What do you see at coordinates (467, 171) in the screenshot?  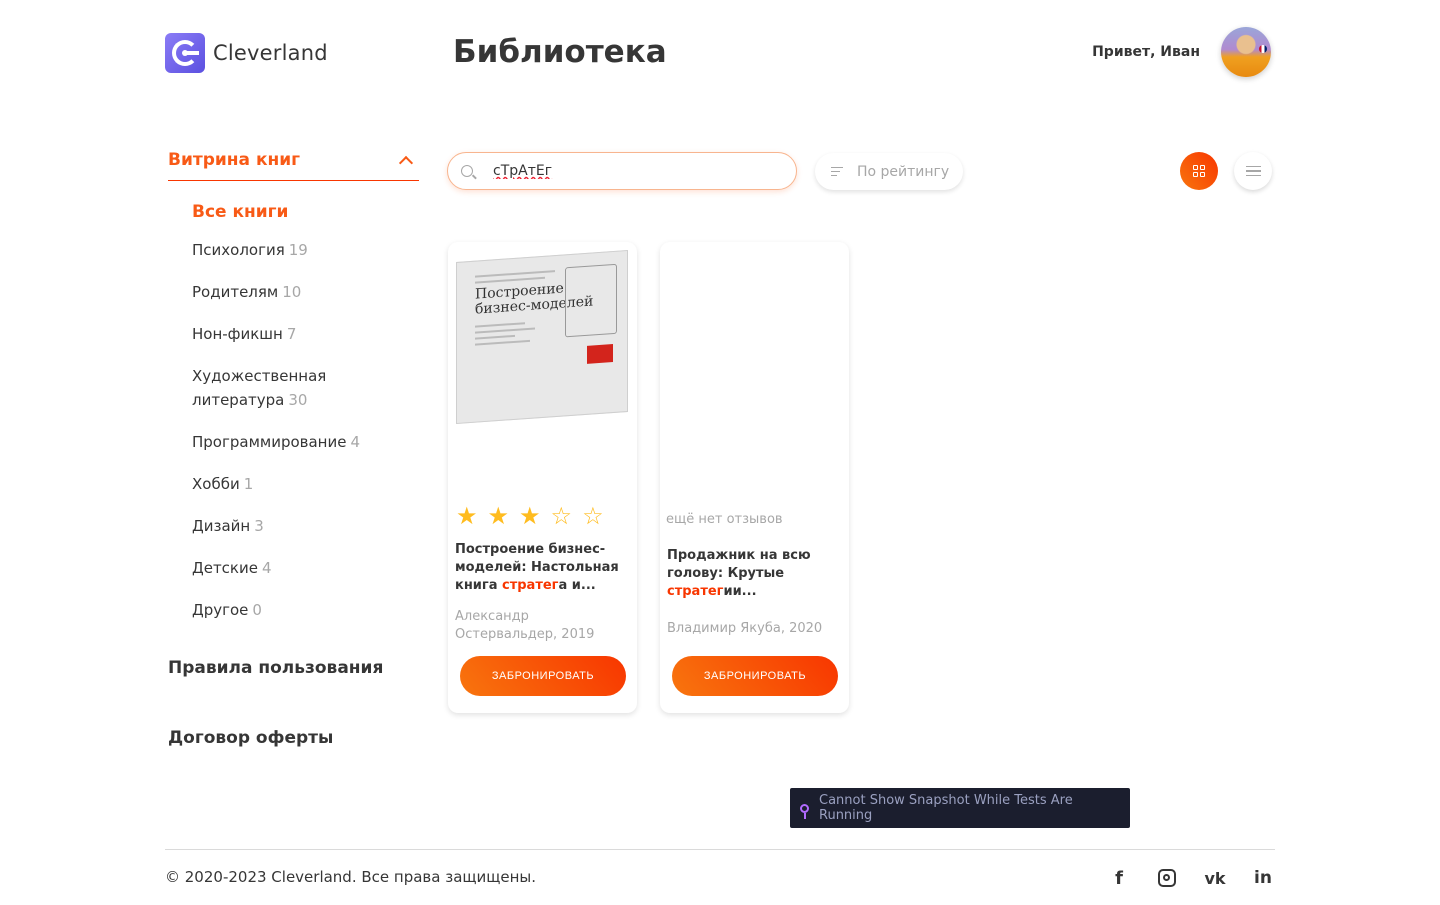 I see `search-icon` at bounding box center [467, 171].